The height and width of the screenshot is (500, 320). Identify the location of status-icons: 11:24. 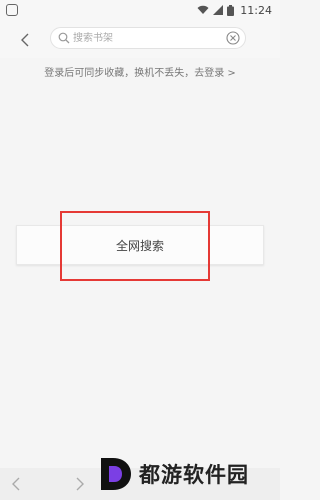
(234, 10).